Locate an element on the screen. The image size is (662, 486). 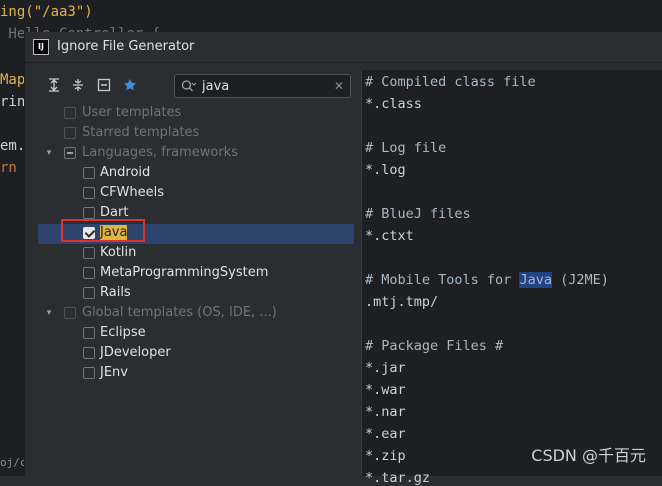
search-field: ✕ is located at coordinates (262, 86).